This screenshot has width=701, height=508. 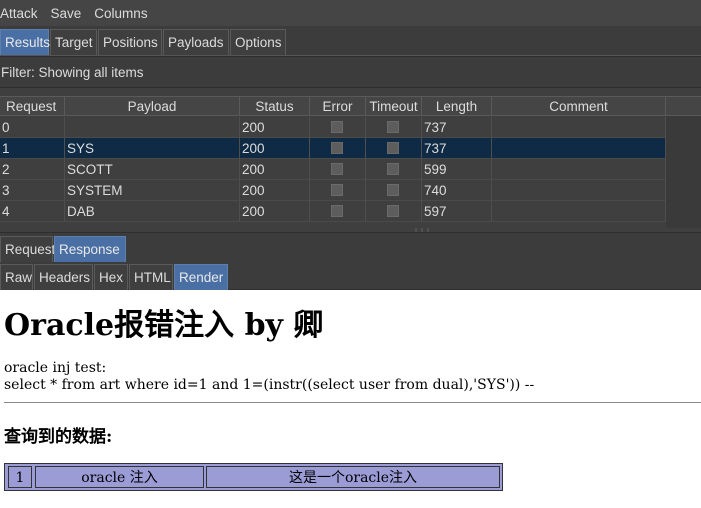 What do you see at coordinates (32, 211) in the screenshot?
I see `cell-request: 4` at bounding box center [32, 211].